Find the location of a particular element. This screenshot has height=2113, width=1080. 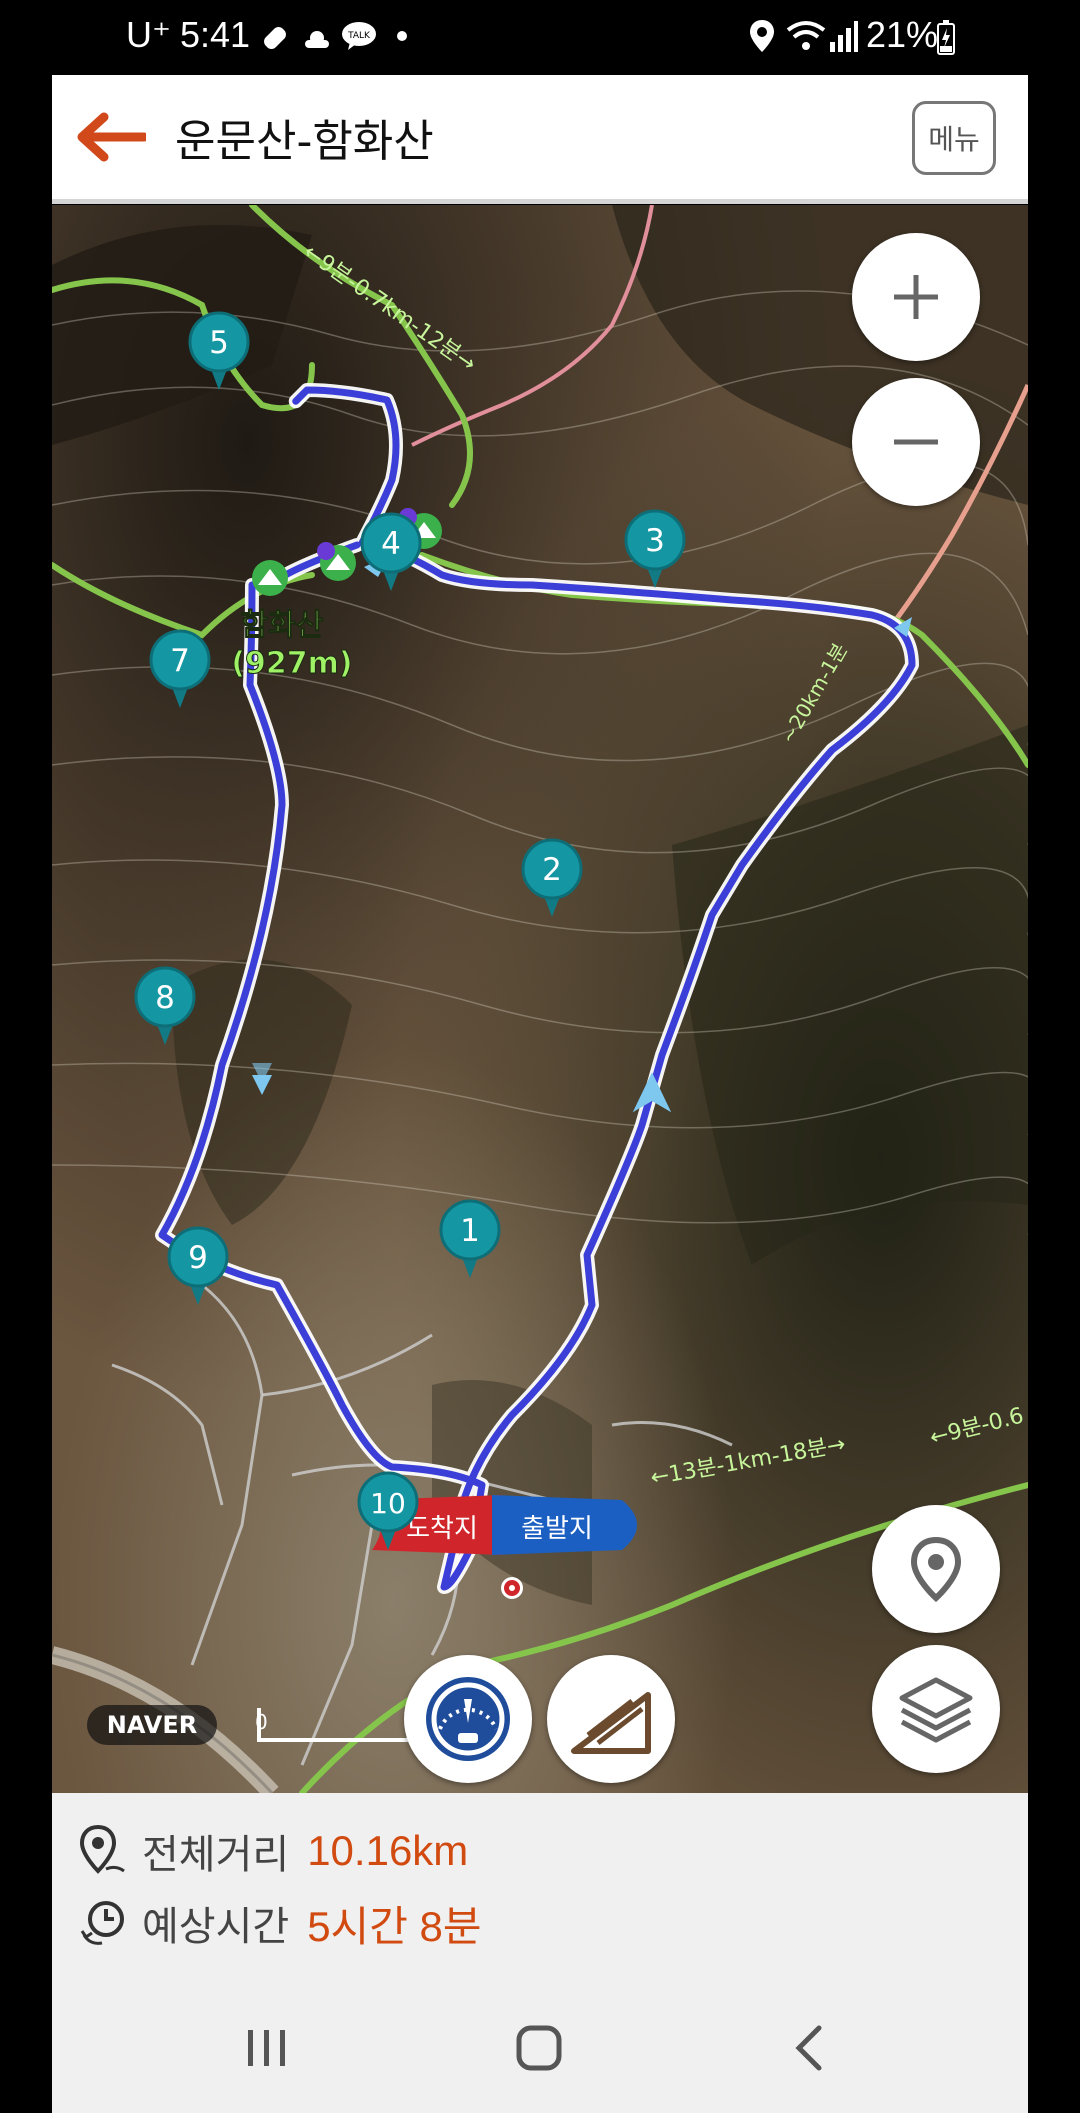

tag-icon is located at coordinates (275, 38).